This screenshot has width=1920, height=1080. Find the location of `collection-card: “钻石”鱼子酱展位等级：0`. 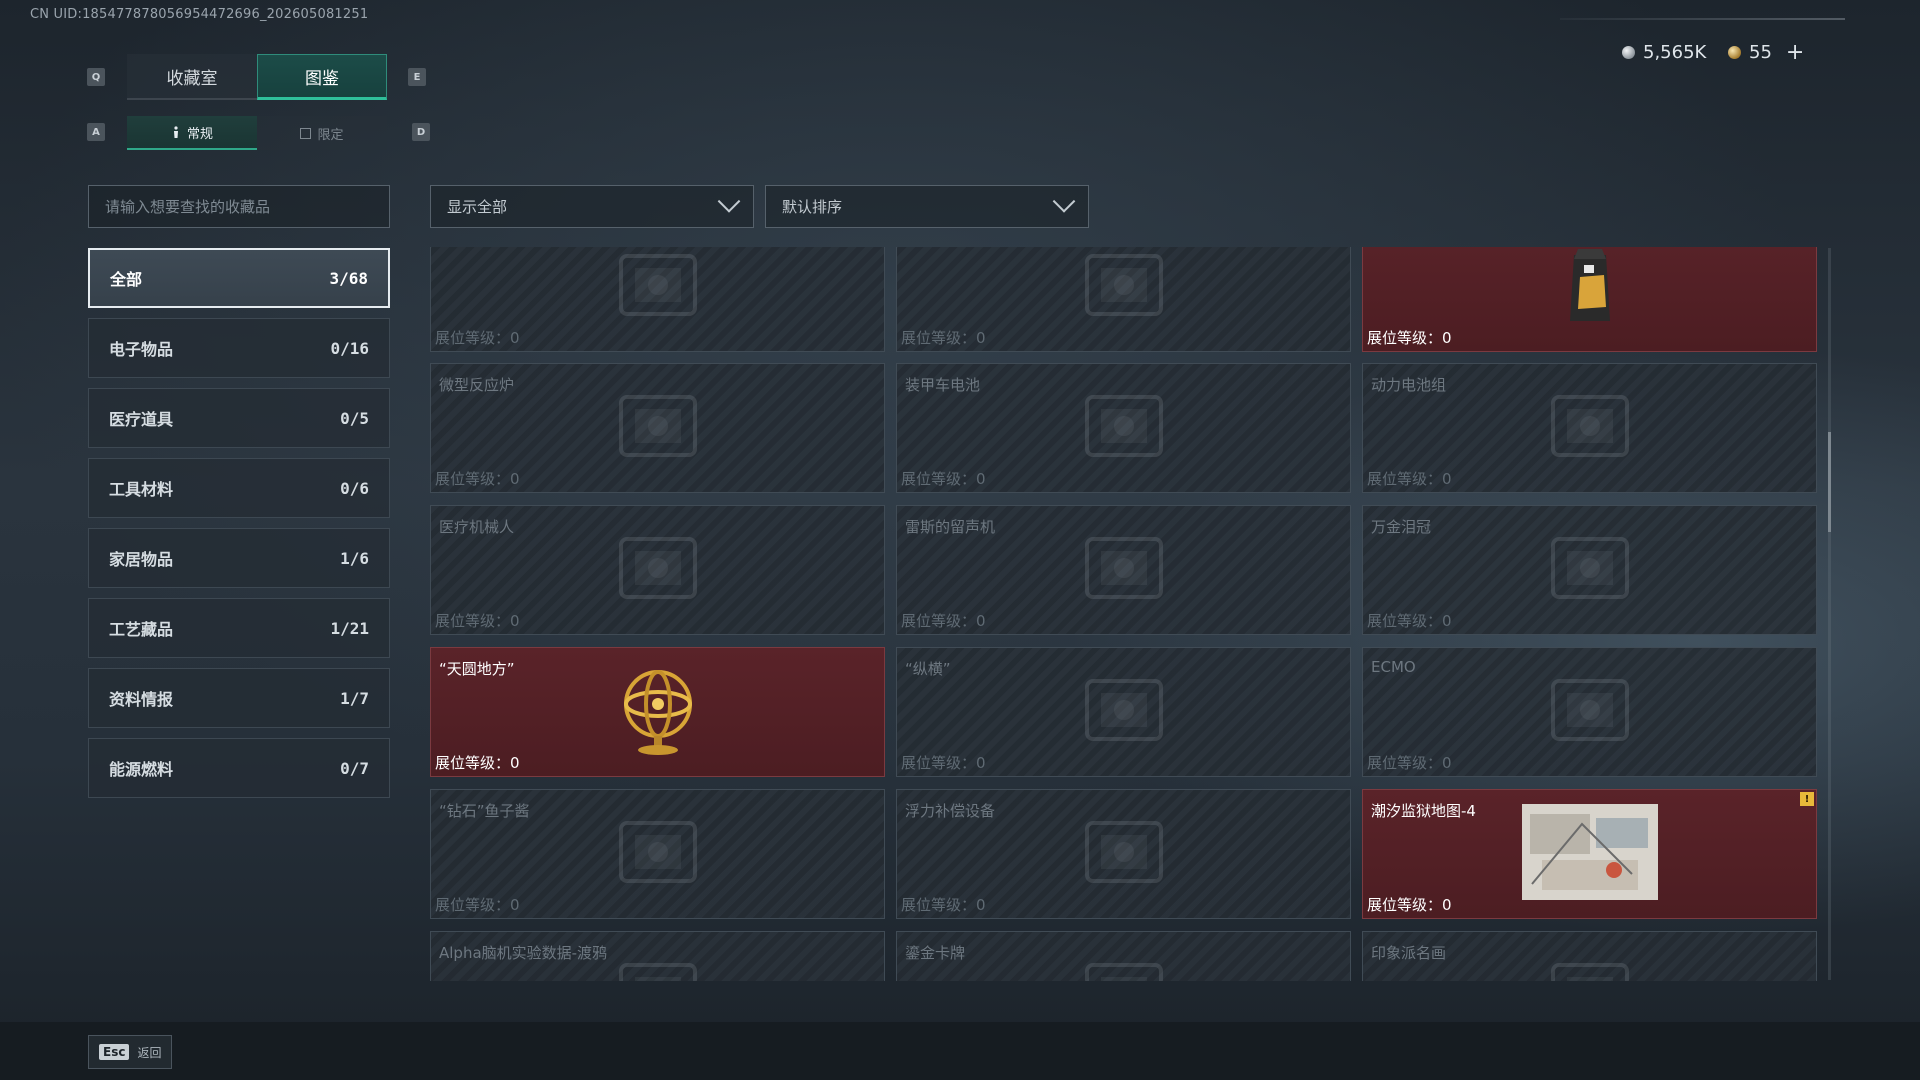

collection-card: “钻石”鱼子酱展位等级：0 is located at coordinates (657, 854).